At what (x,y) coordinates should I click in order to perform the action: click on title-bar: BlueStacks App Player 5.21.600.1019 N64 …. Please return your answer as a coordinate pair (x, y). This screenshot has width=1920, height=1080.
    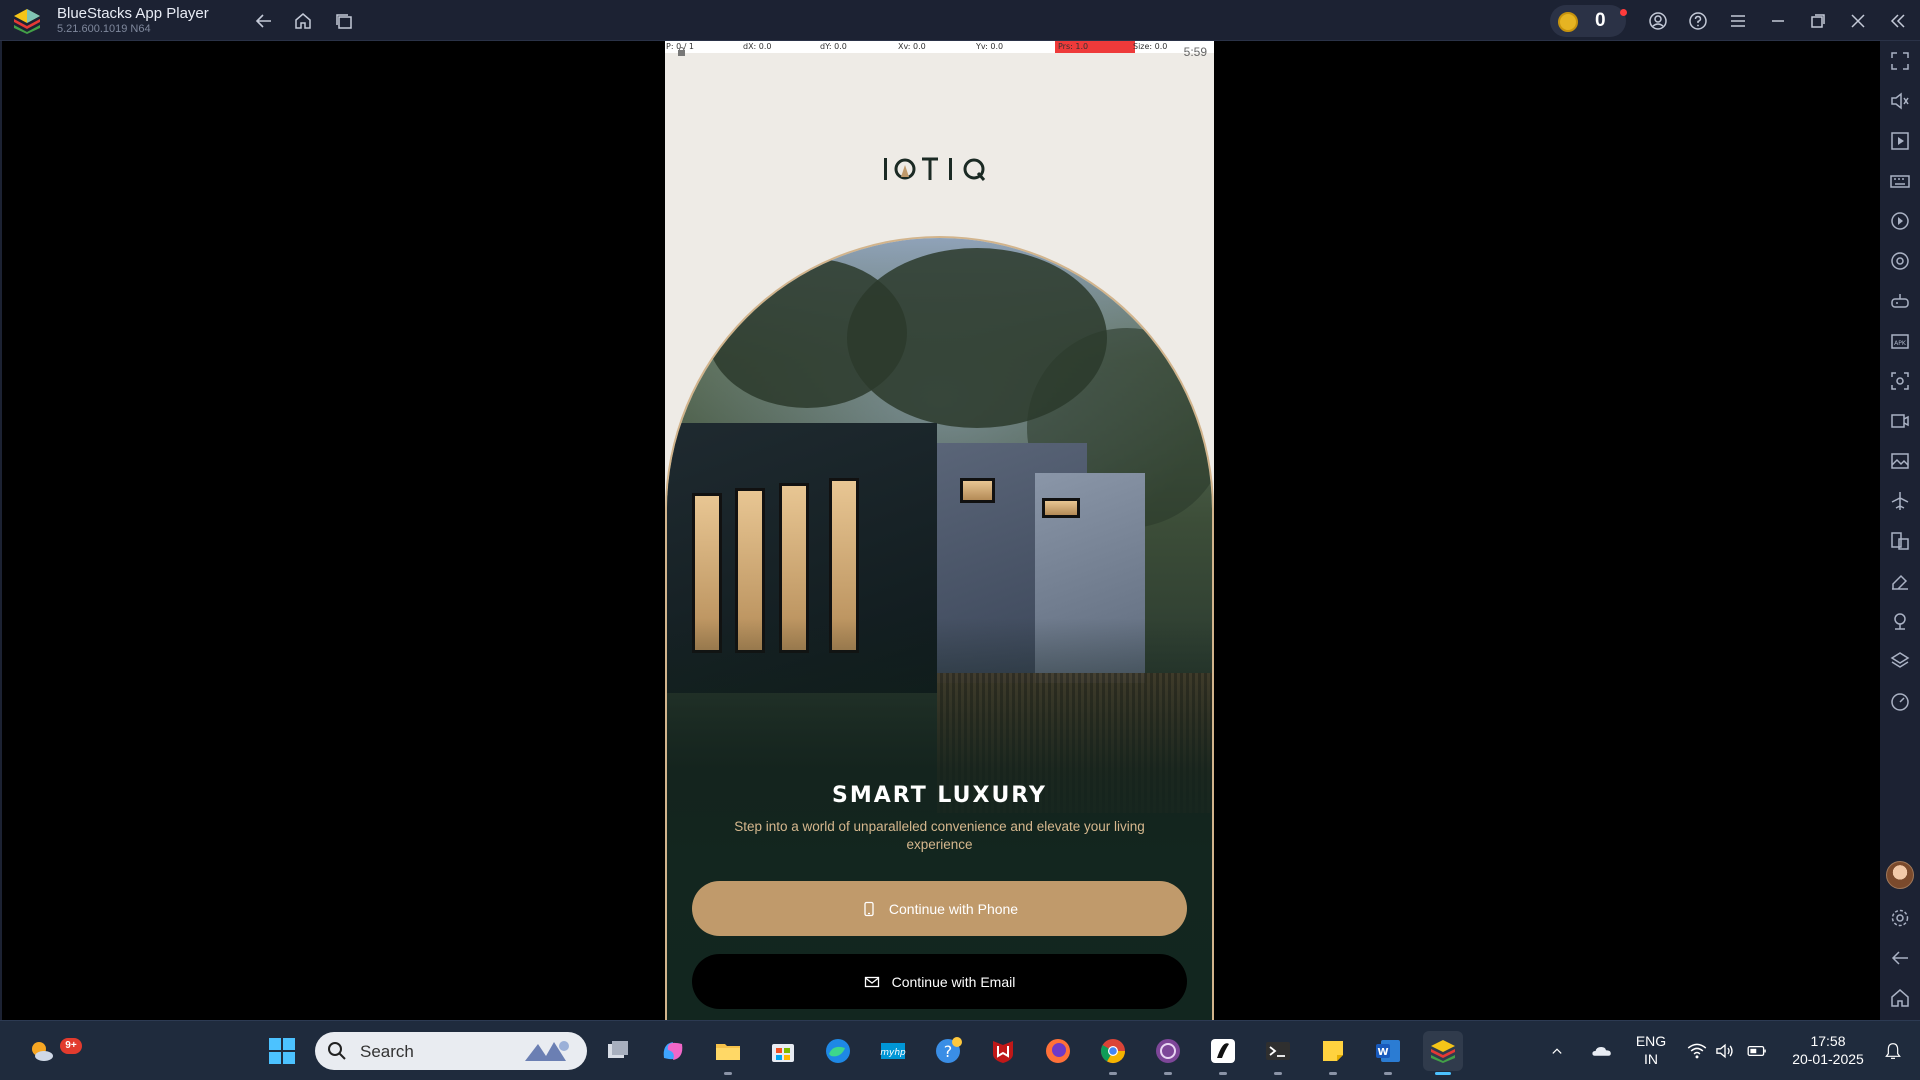
    Looking at the image, I should click on (960, 20).